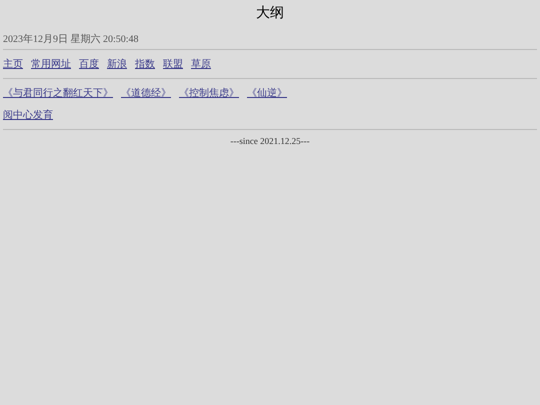  I want to click on page-title: 大纲, so click(270, 13).